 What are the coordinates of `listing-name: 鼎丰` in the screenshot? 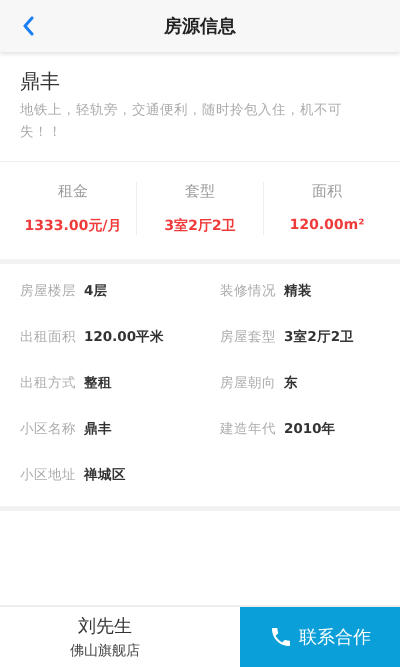 It's located at (40, 81).